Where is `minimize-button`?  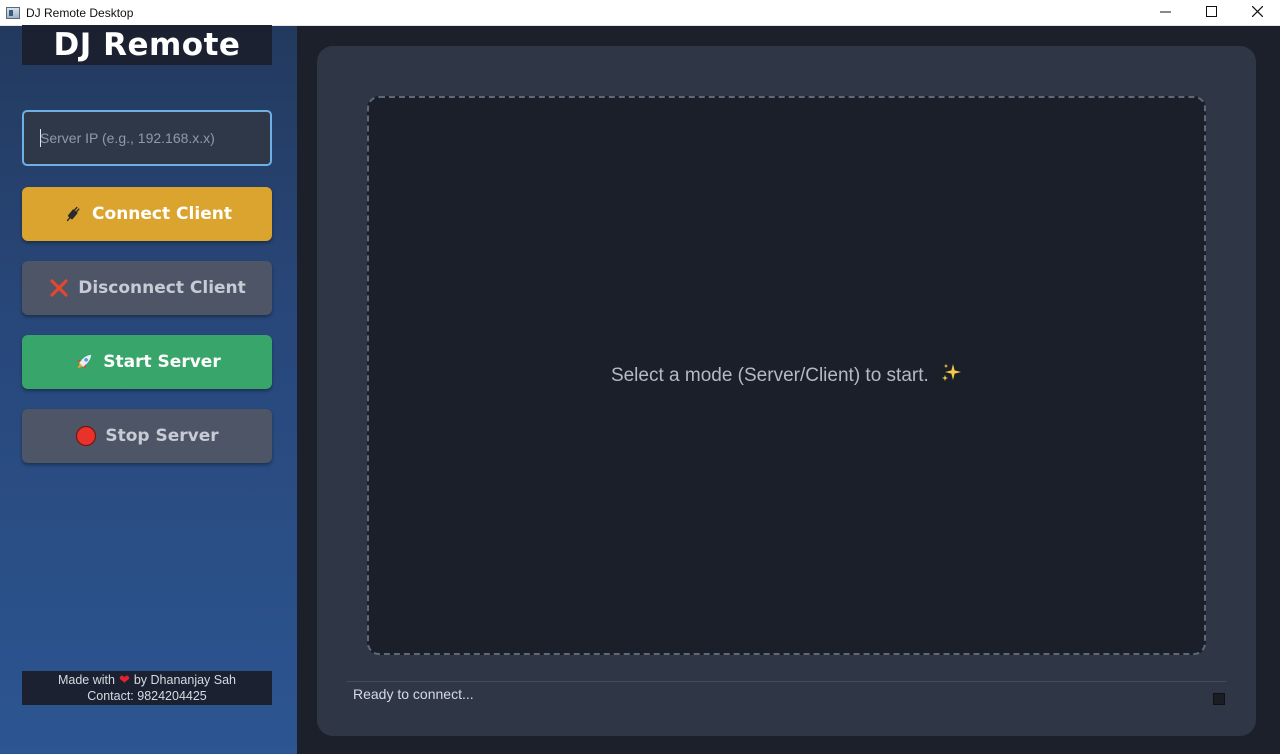 minimize-button is located at coordinates (1165, 11).